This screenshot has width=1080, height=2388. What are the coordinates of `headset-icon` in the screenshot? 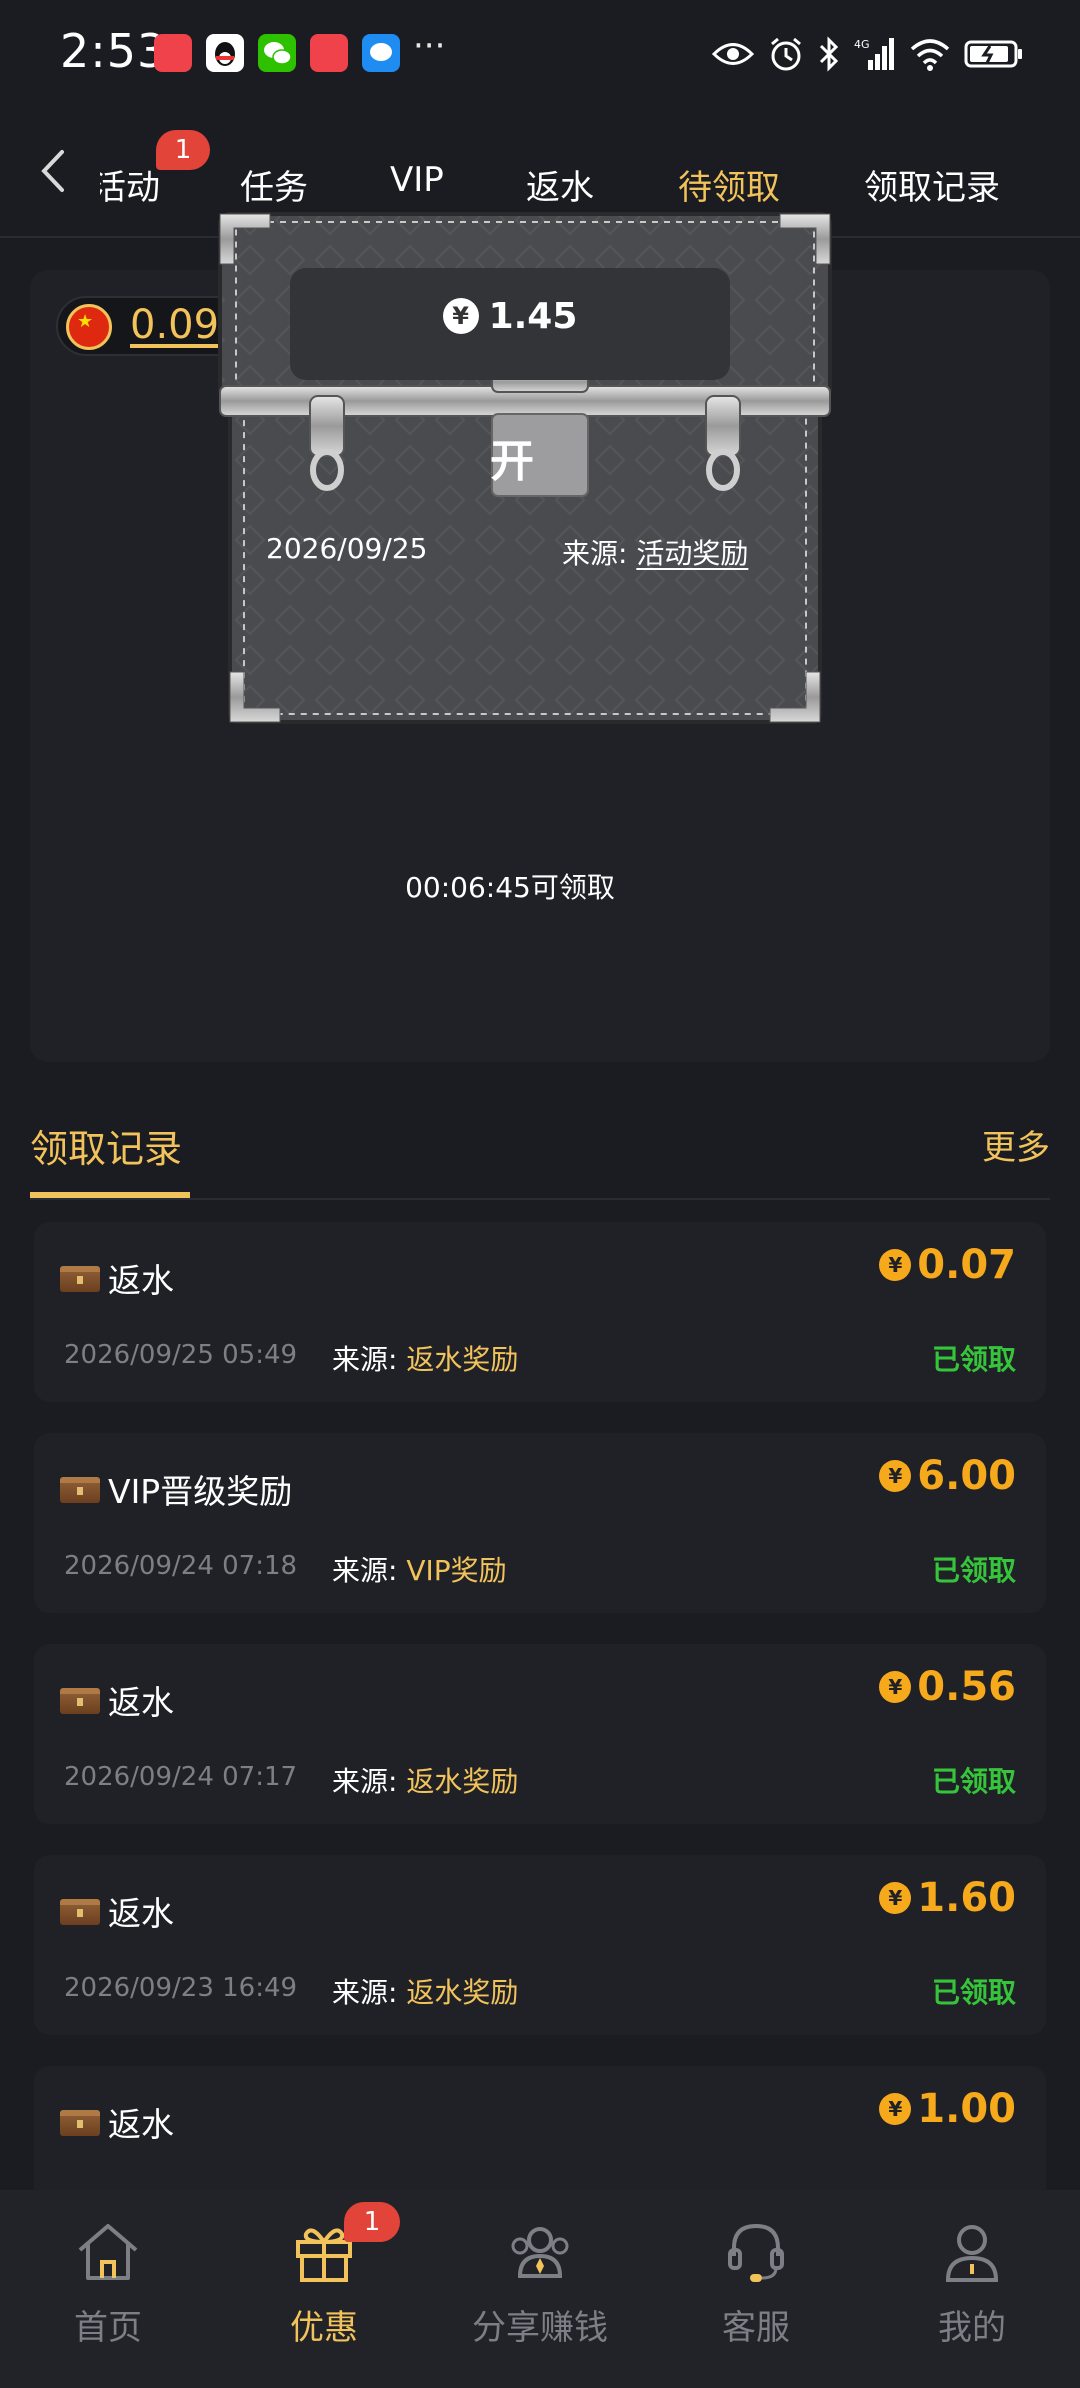 It's located at (756, 2252).